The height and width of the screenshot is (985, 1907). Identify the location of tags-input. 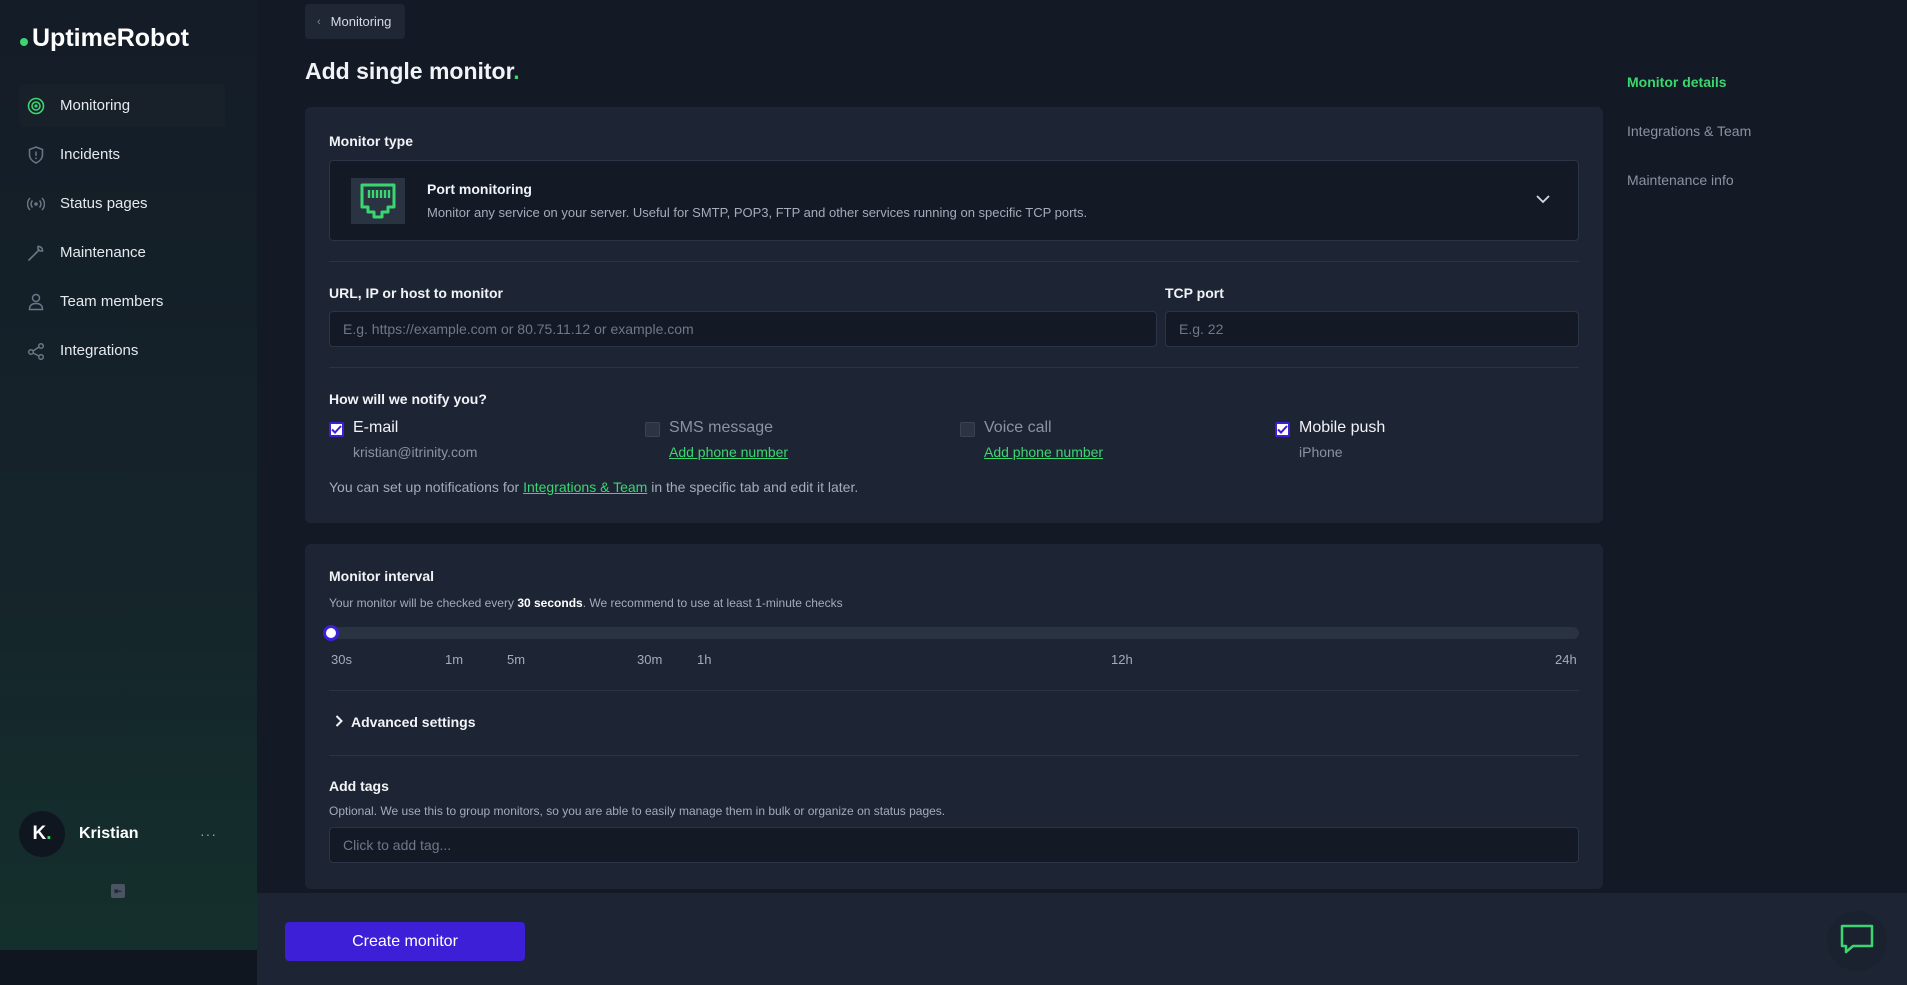
(954, 845).